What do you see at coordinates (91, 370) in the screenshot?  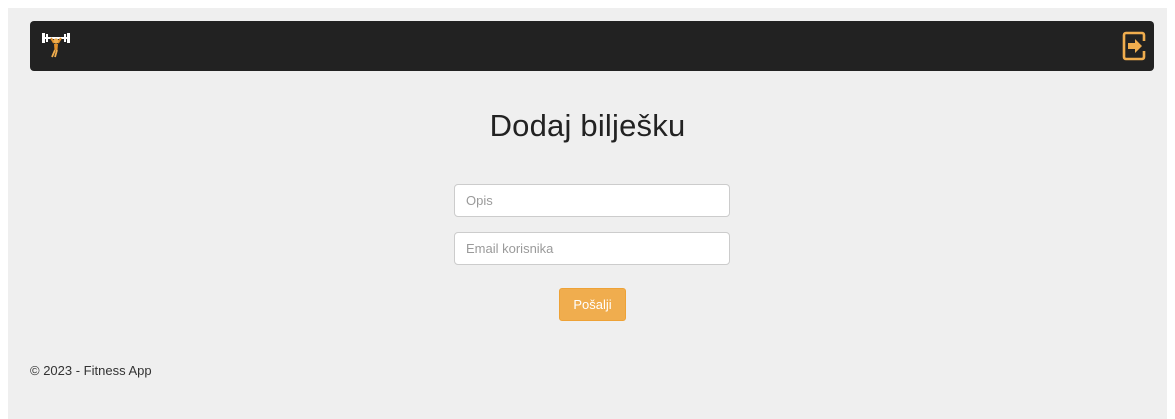 I see `footer-copyright: © 2023 - Fitness App` at bounding box center [91, 370].